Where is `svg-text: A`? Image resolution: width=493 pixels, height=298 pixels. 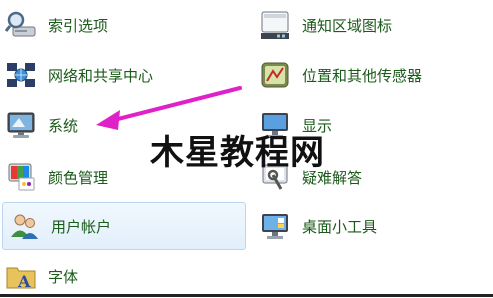
svg-text: A is located at coordinates (24, 281).